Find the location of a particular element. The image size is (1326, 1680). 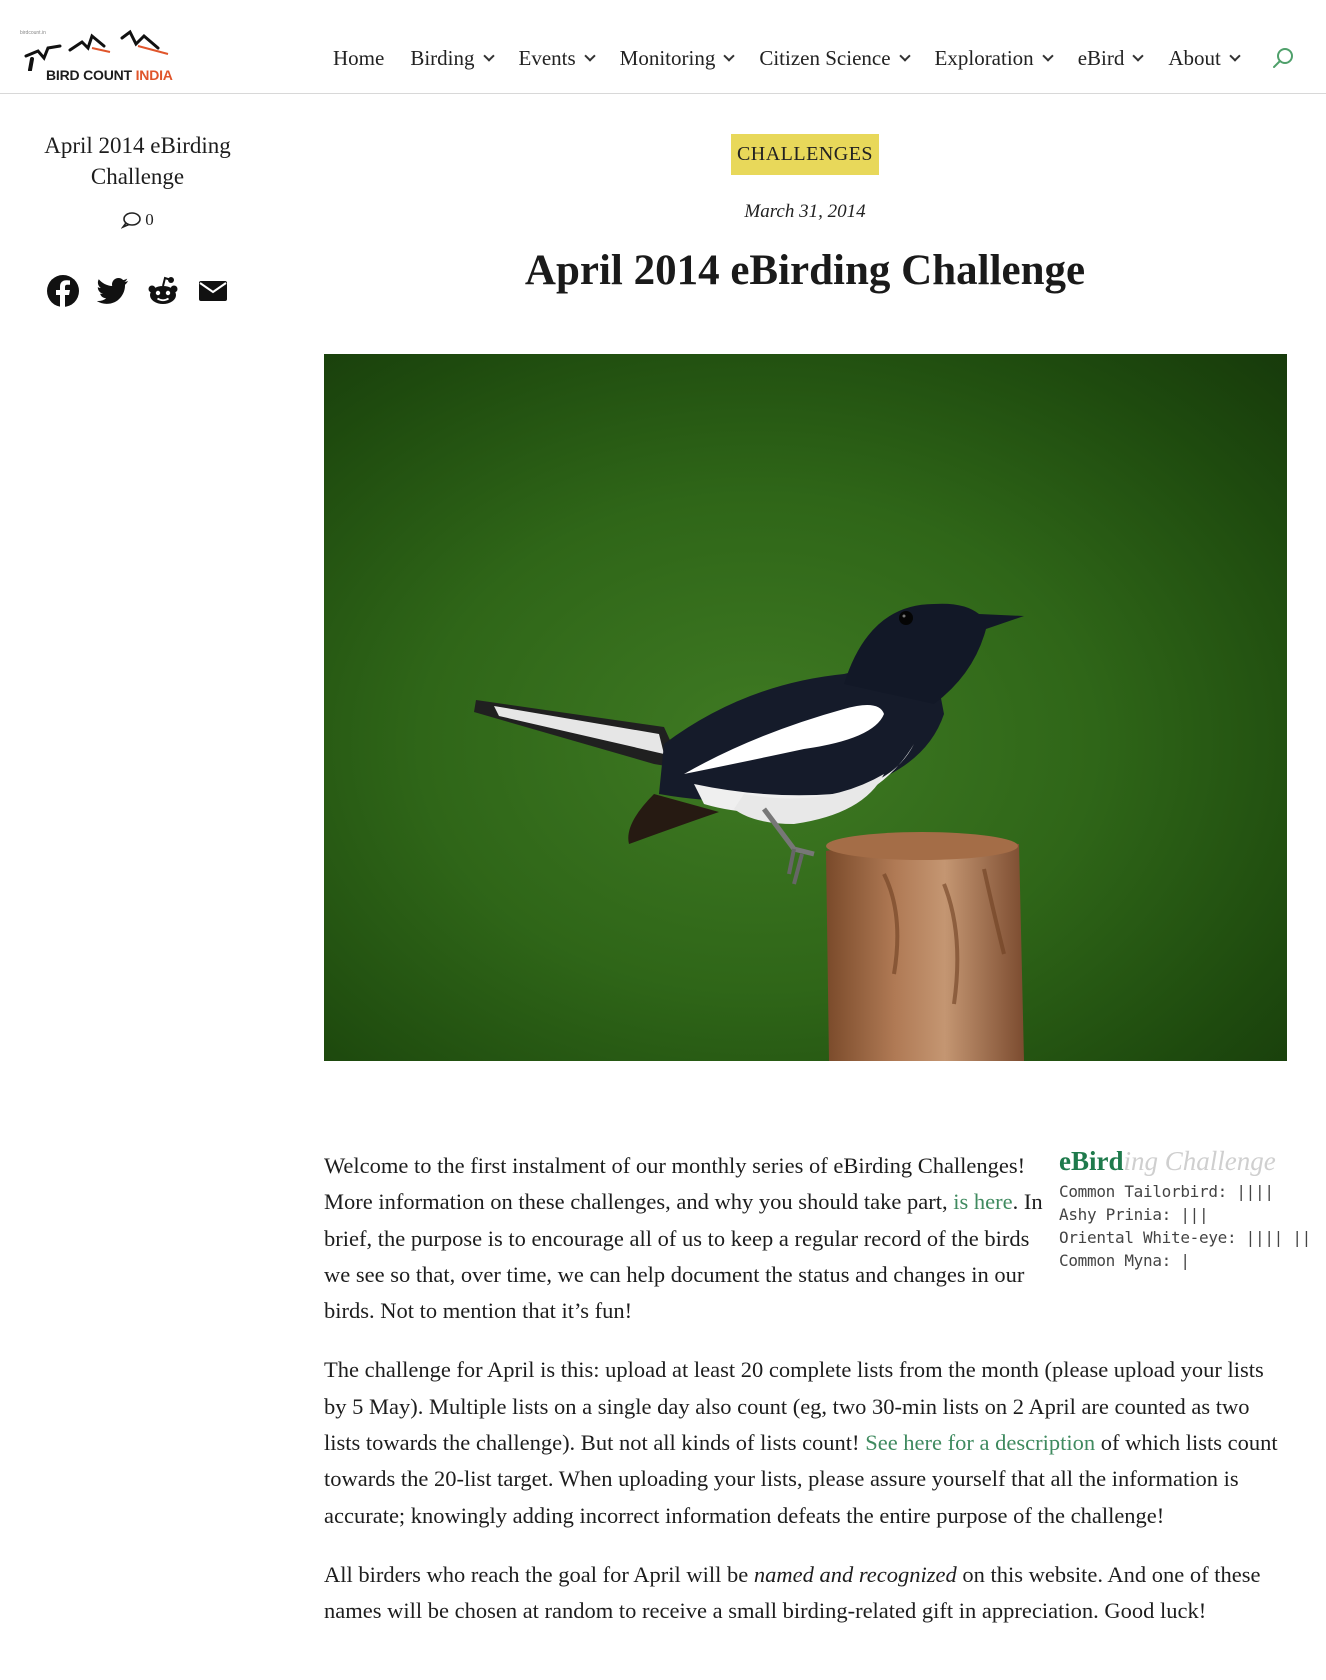

nav-monitoring: Monitoring is located at coordinates (677, 58).